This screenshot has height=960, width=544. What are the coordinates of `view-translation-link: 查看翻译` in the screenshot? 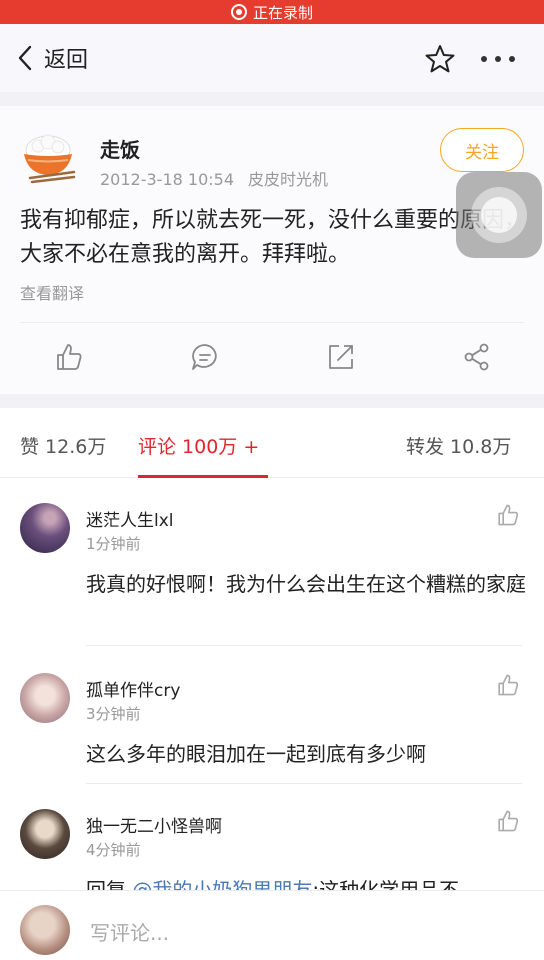 It's located at (52, 292).